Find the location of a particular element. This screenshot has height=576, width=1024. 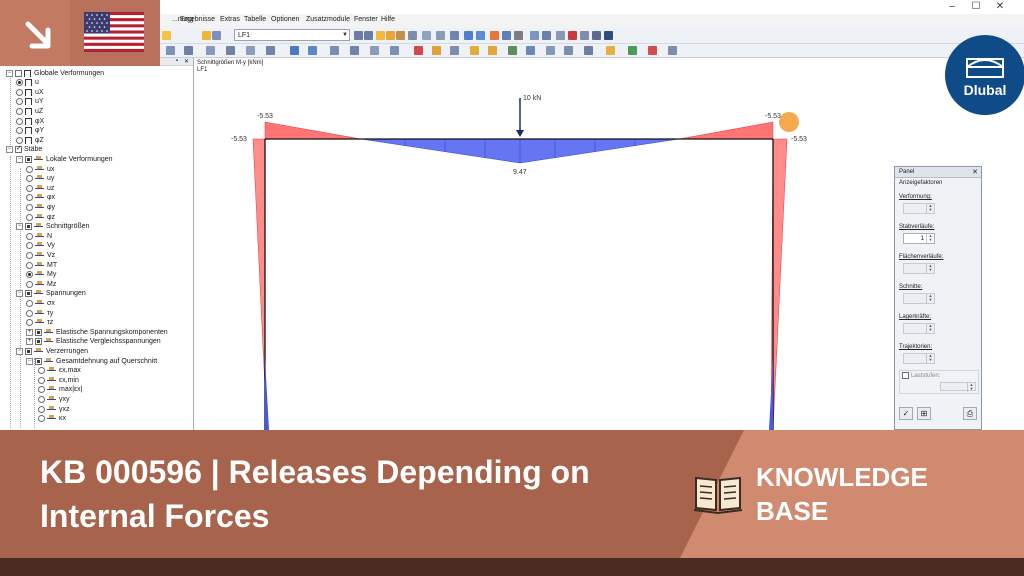

load-icon is located at coordinates (474, 50).